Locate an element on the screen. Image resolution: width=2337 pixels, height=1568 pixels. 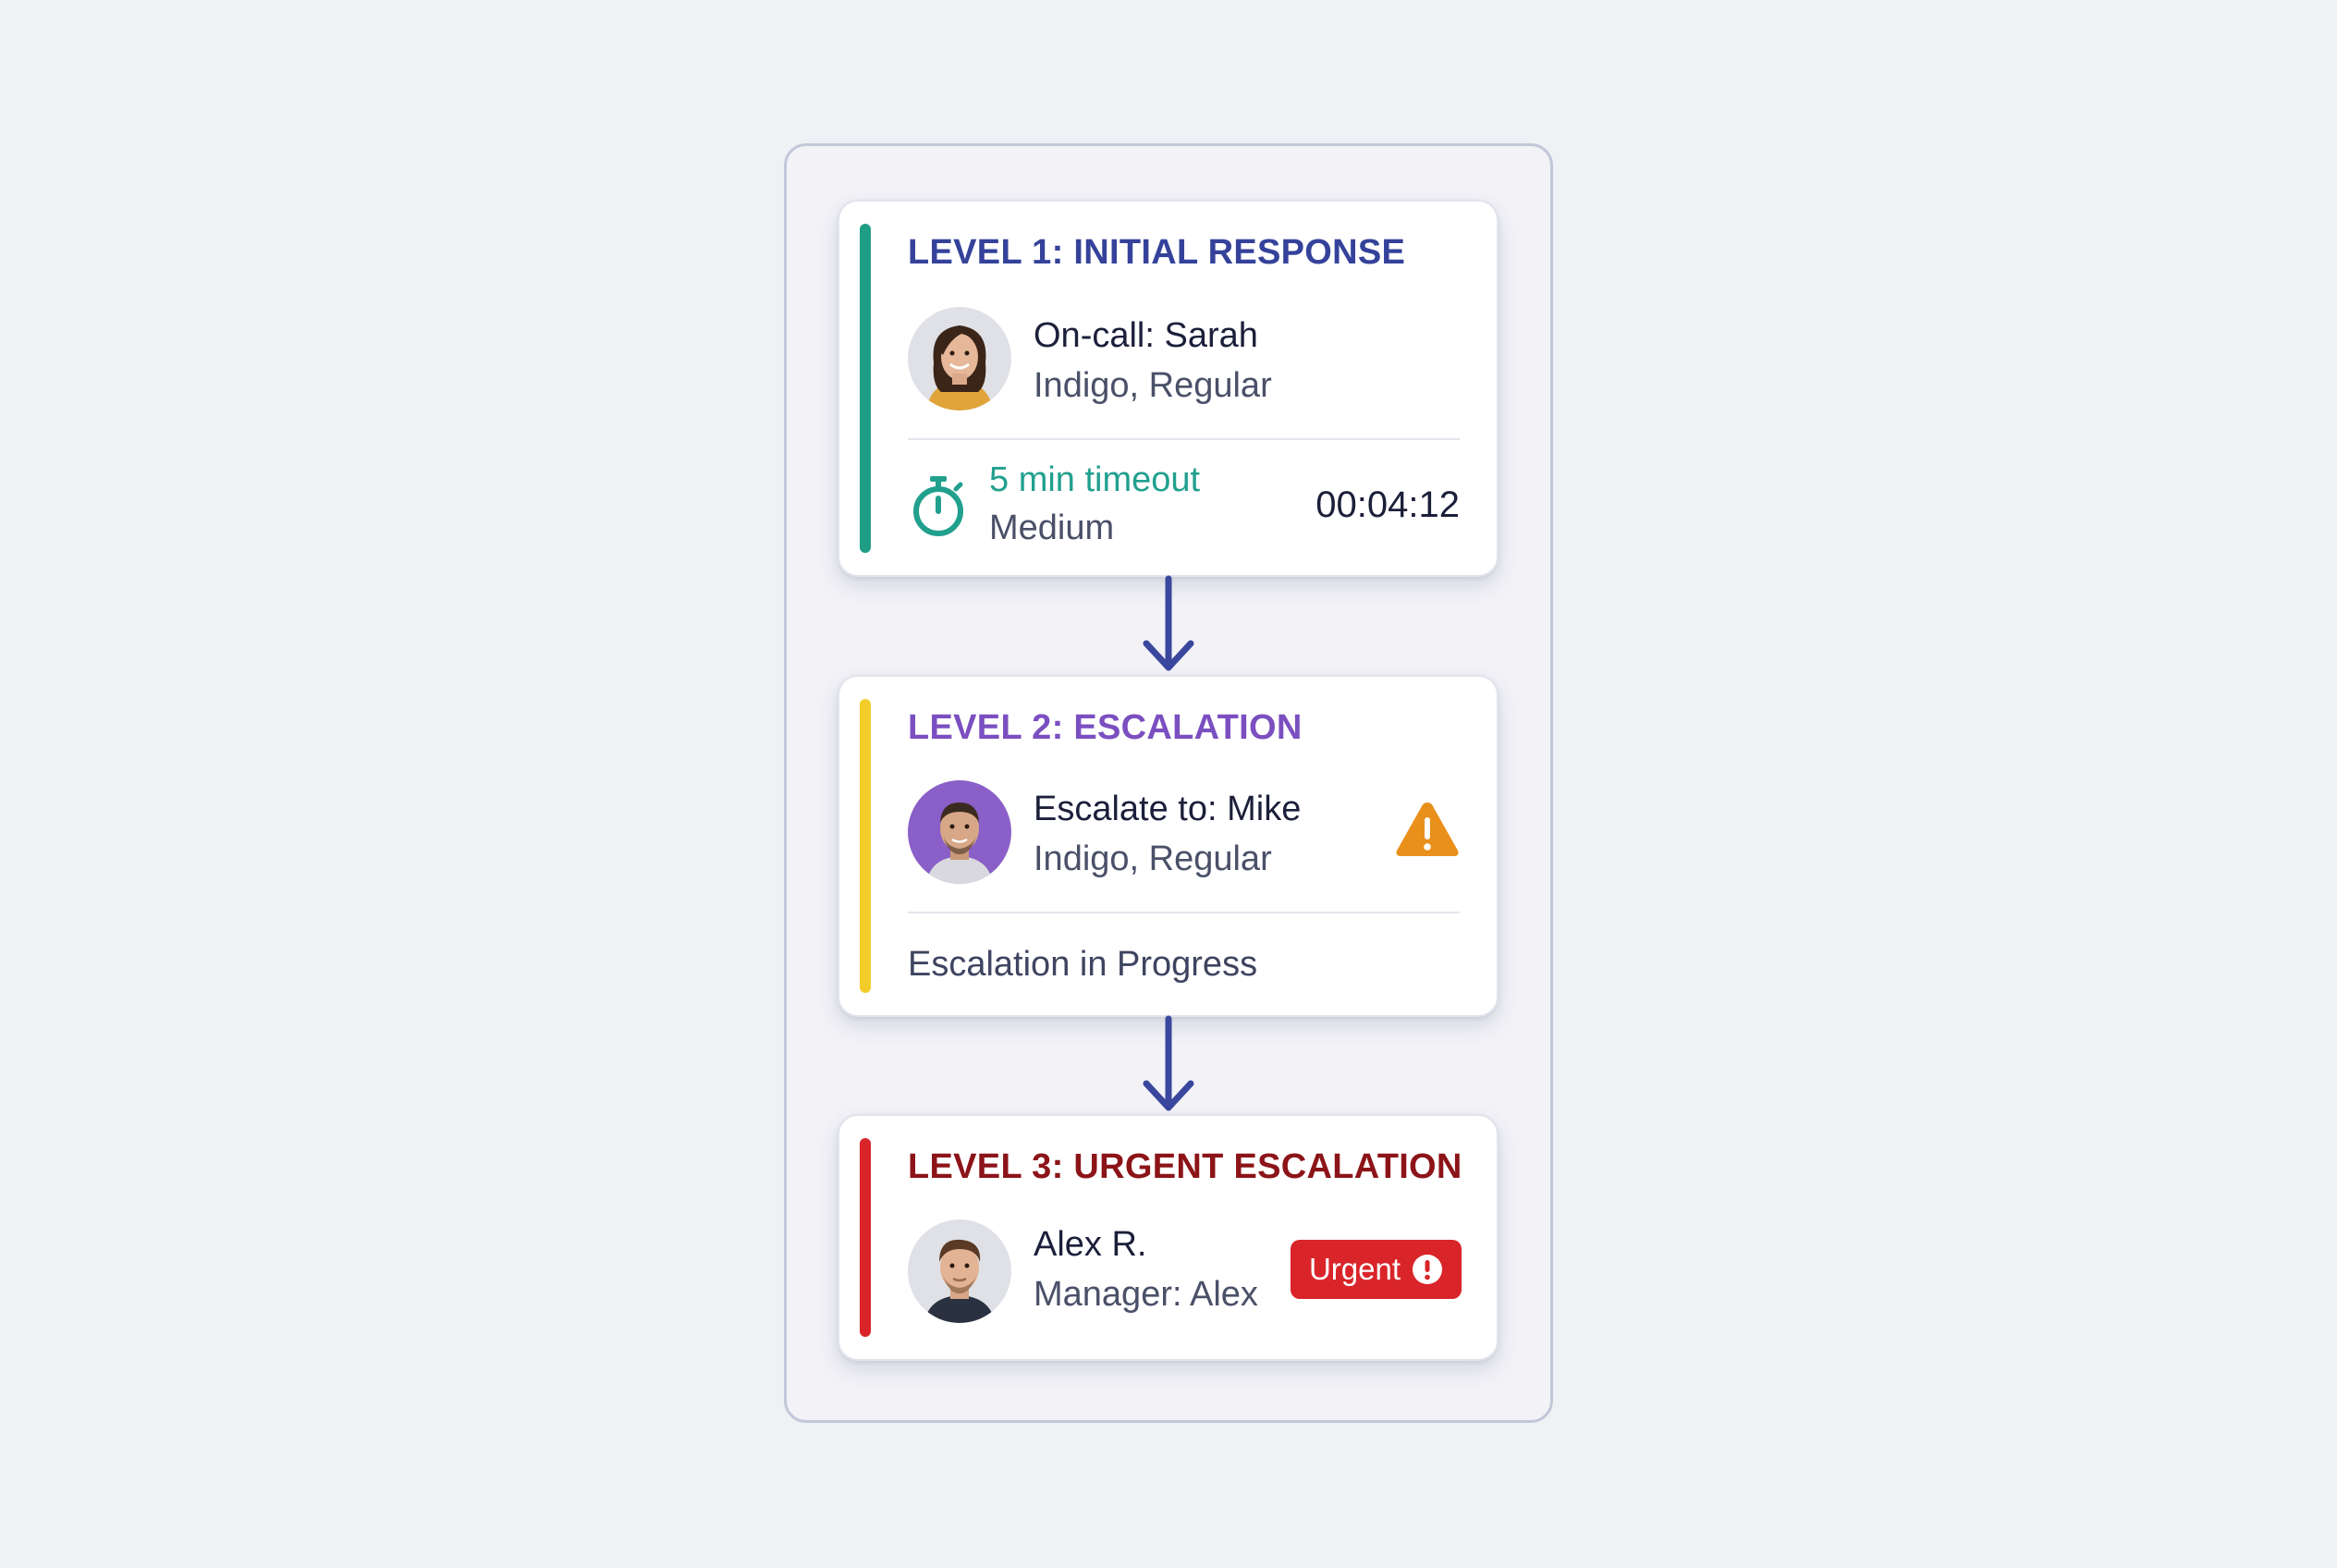
escalation-status: Escalation in Progress is located at coordinates (1083, 965).